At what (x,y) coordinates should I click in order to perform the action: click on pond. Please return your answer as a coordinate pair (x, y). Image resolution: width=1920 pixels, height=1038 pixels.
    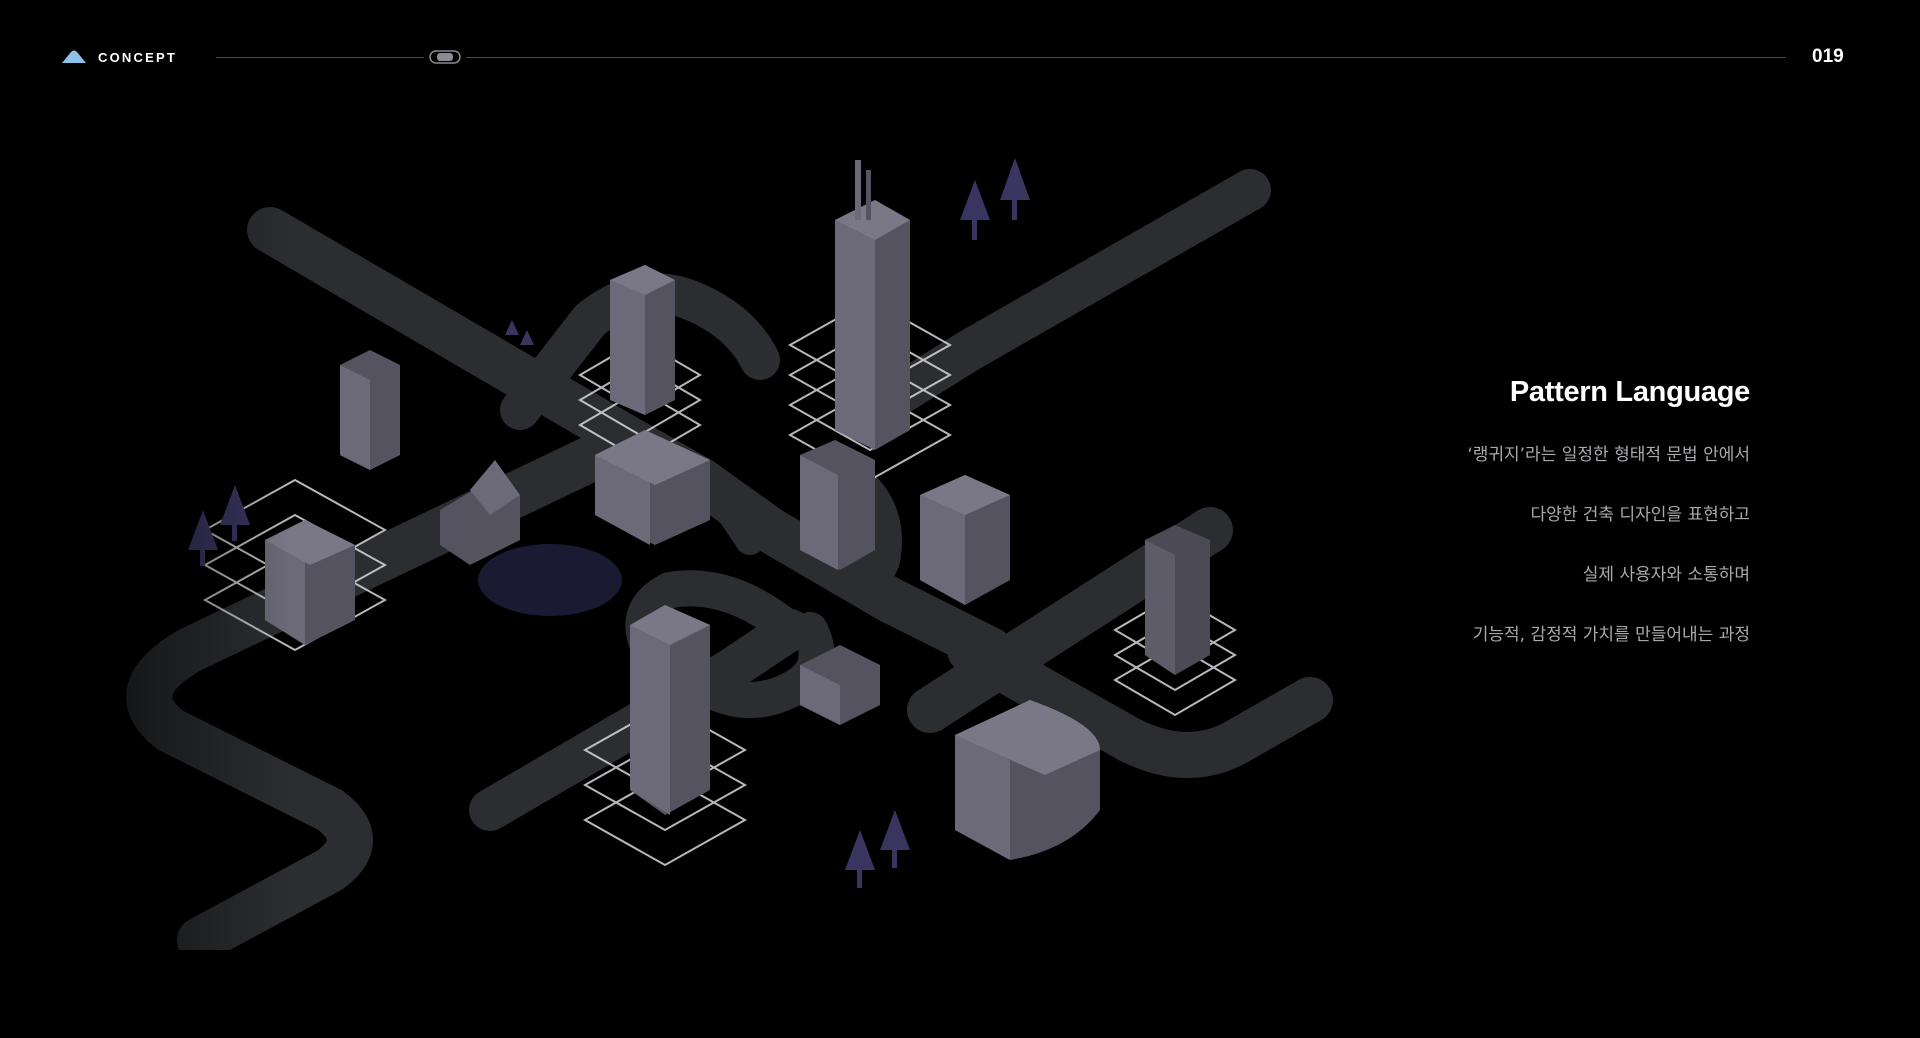
    Looking at the image, I should click on (550, 580).